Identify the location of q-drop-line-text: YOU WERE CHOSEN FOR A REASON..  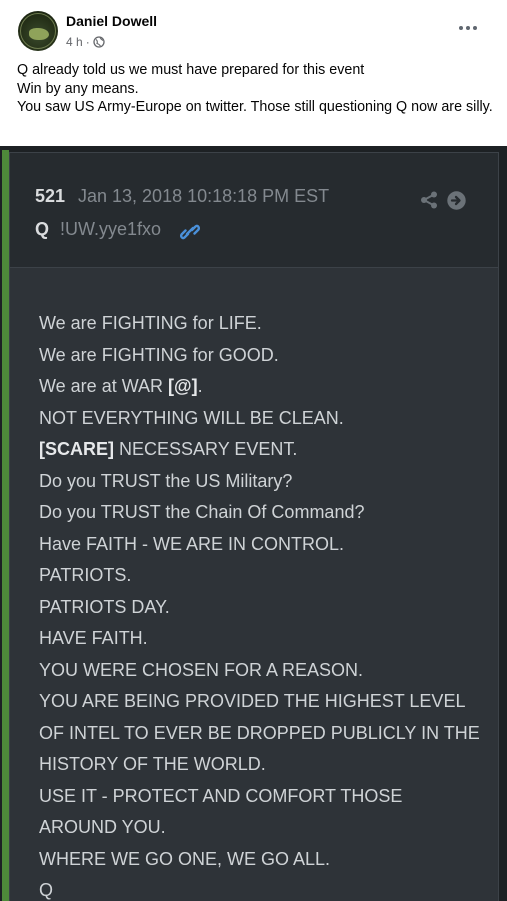
(201, 669).